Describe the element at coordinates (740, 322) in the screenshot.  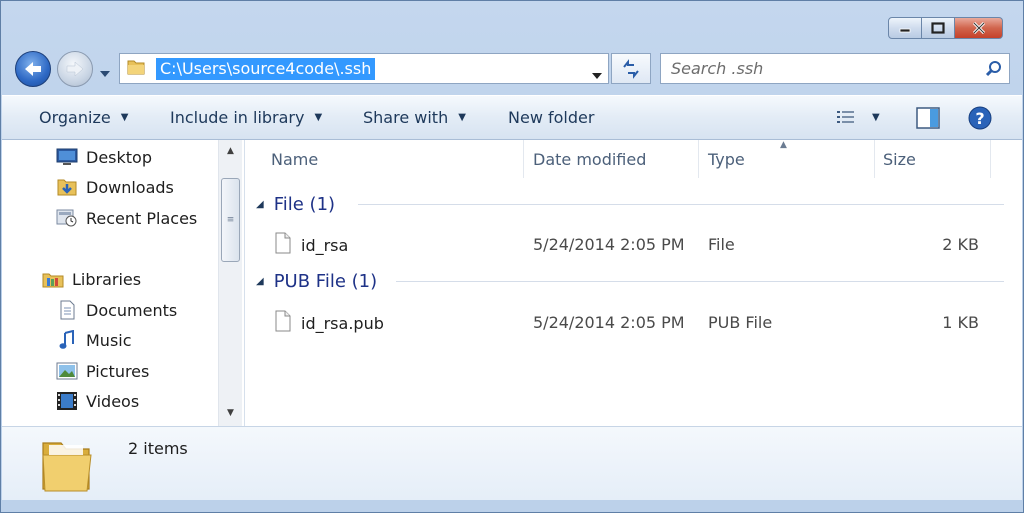
I see `file-type: PUB File` at that location.